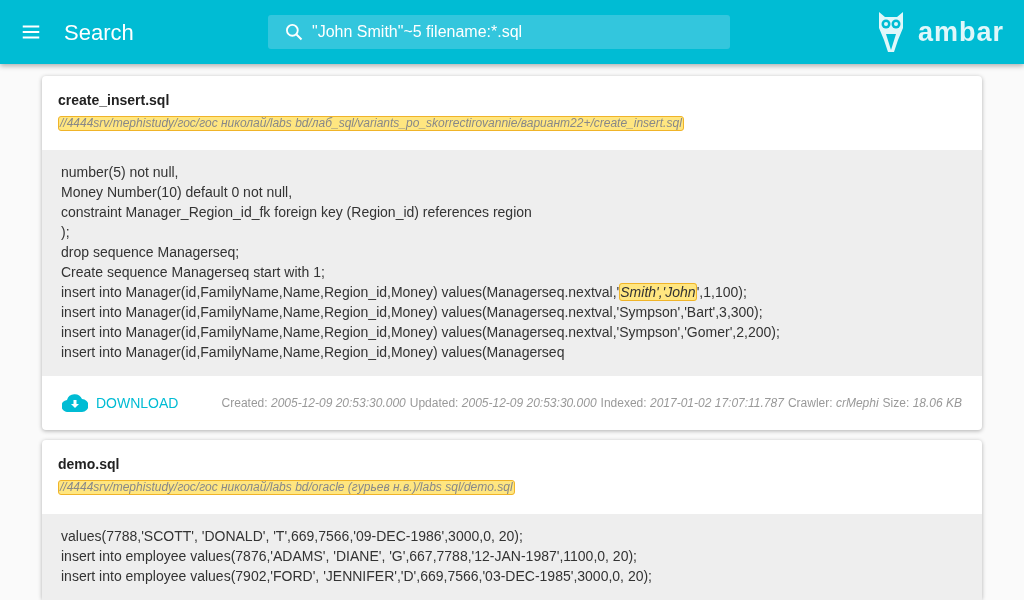 The image size is (1024, 600). I want to click on cloud-download-icon, so click(75, 403).